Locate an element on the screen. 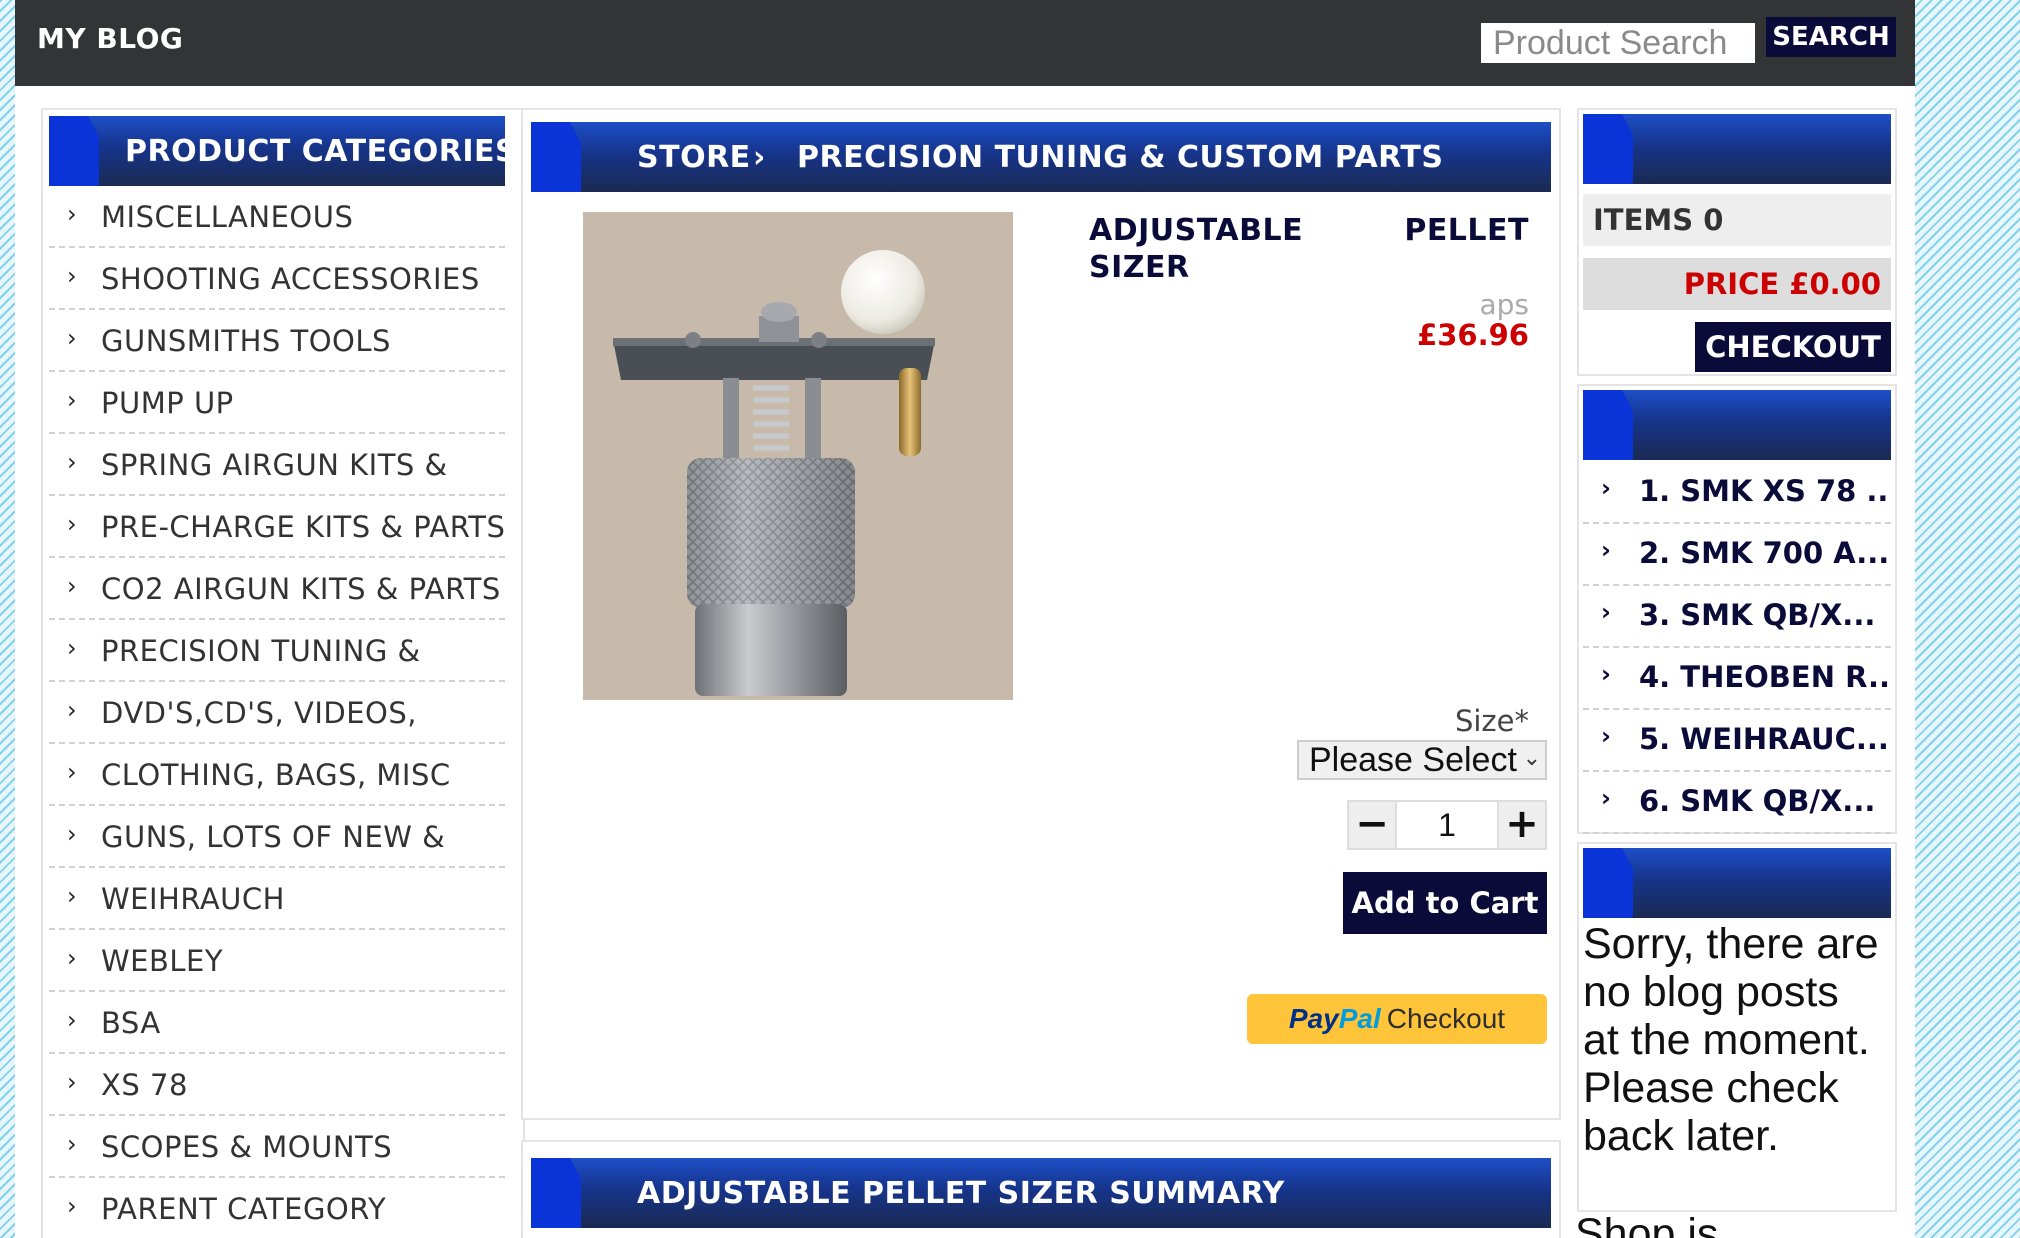 The image size is (2020, 1238). minus-icon: − is located at coordinates (1372, 825).